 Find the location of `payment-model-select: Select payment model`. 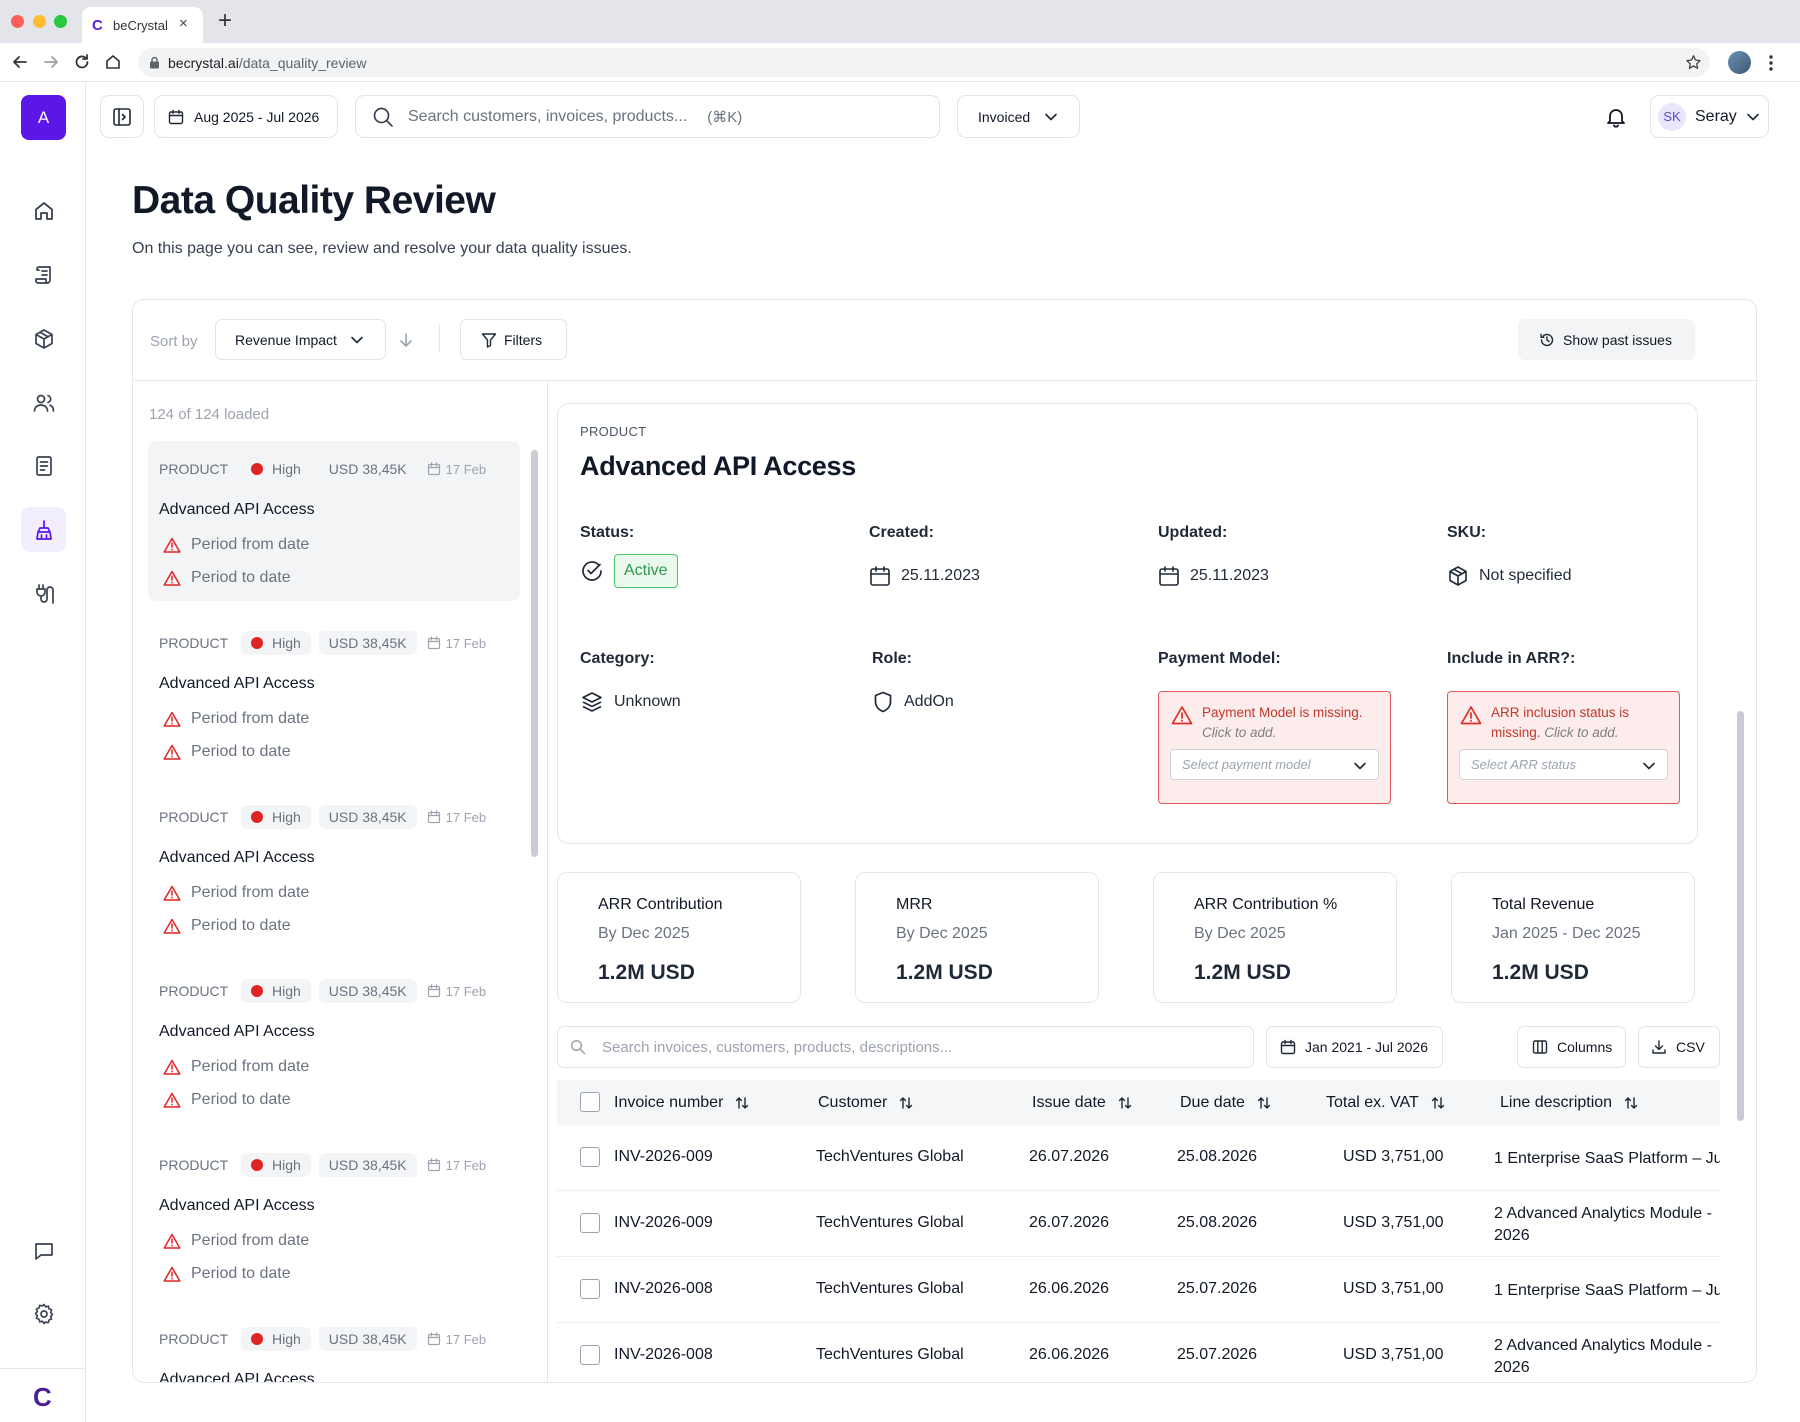

payment-model-select: Select payment model is located at coordinates (1274, 764).